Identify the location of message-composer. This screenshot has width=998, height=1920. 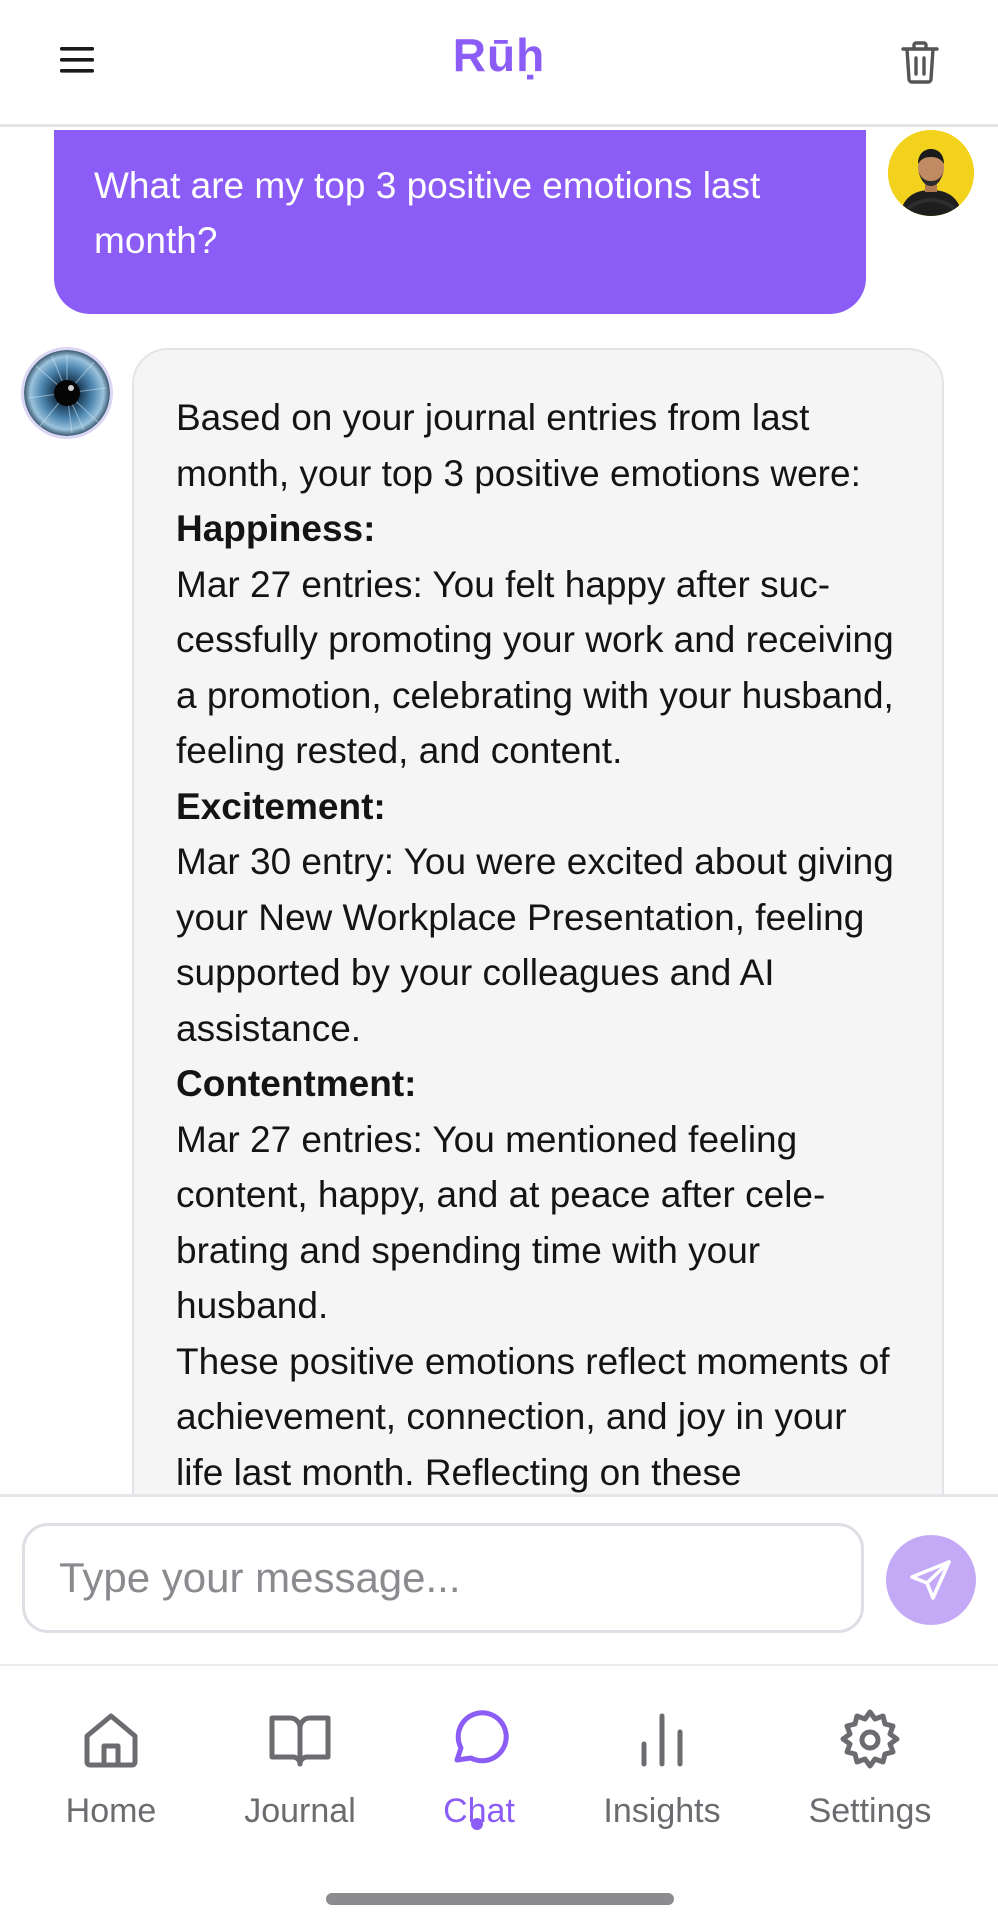
(499, 1580).